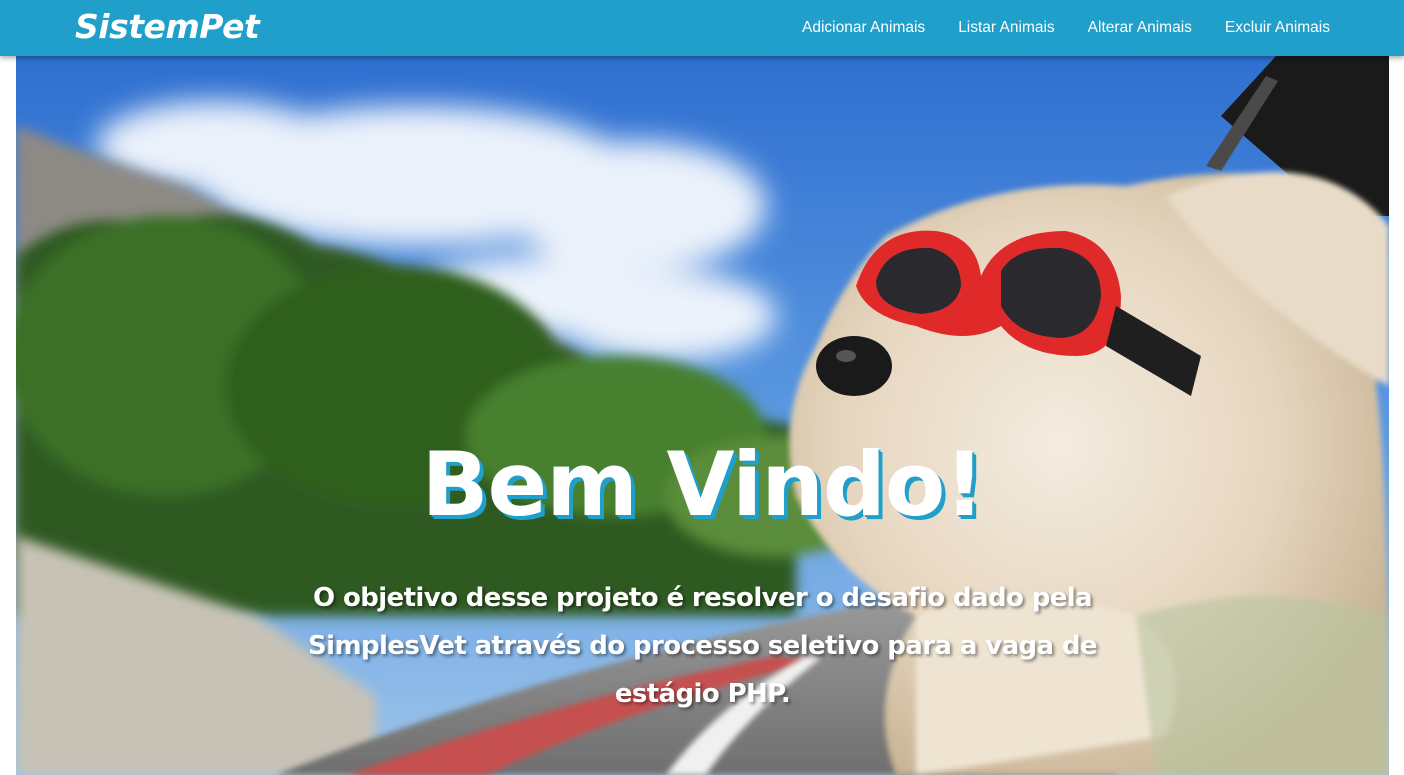 Image resolution: width=1404 pixels, height=775 pixels. What do you see at coordinates (1006, 28) in the screenshot?
I see `nav-link-listar-animais: Listar Animais` at bounding box center [1006, 28].